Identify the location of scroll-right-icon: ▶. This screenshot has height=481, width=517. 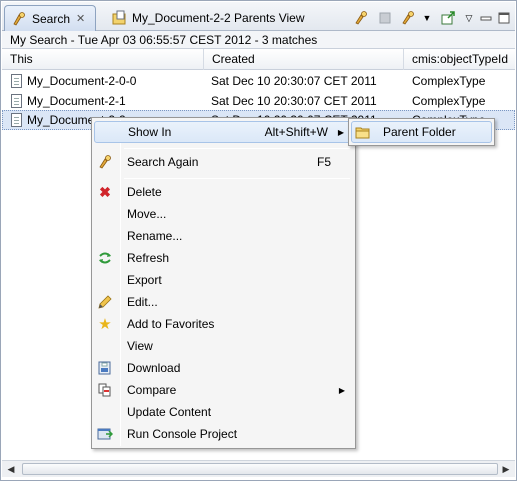
(506, 469).